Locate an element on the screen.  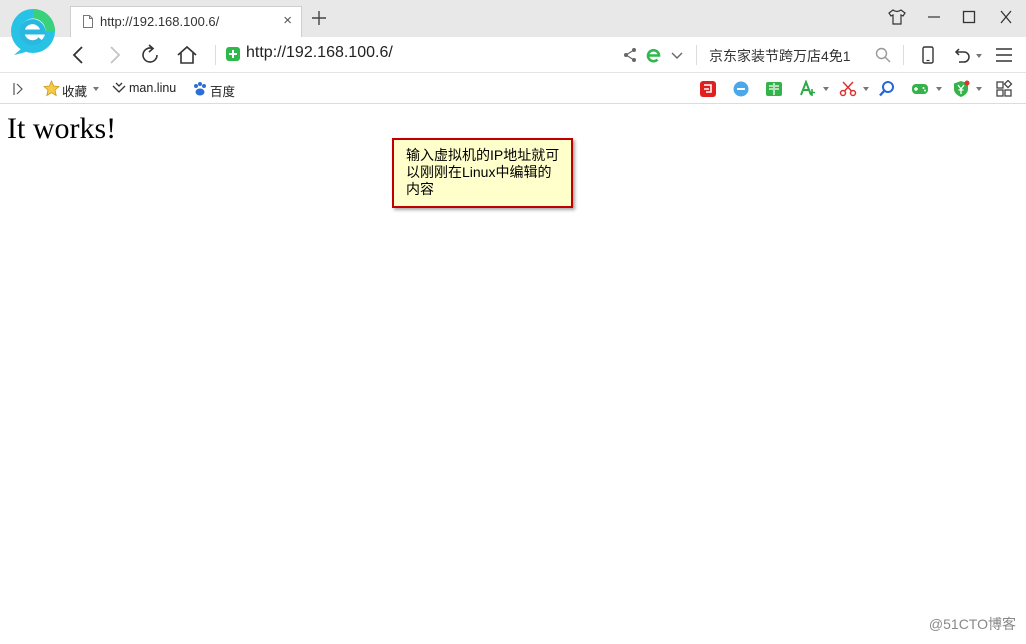
title-bar: http://192.168.100.6/ × is located at coordinates (513, 18).